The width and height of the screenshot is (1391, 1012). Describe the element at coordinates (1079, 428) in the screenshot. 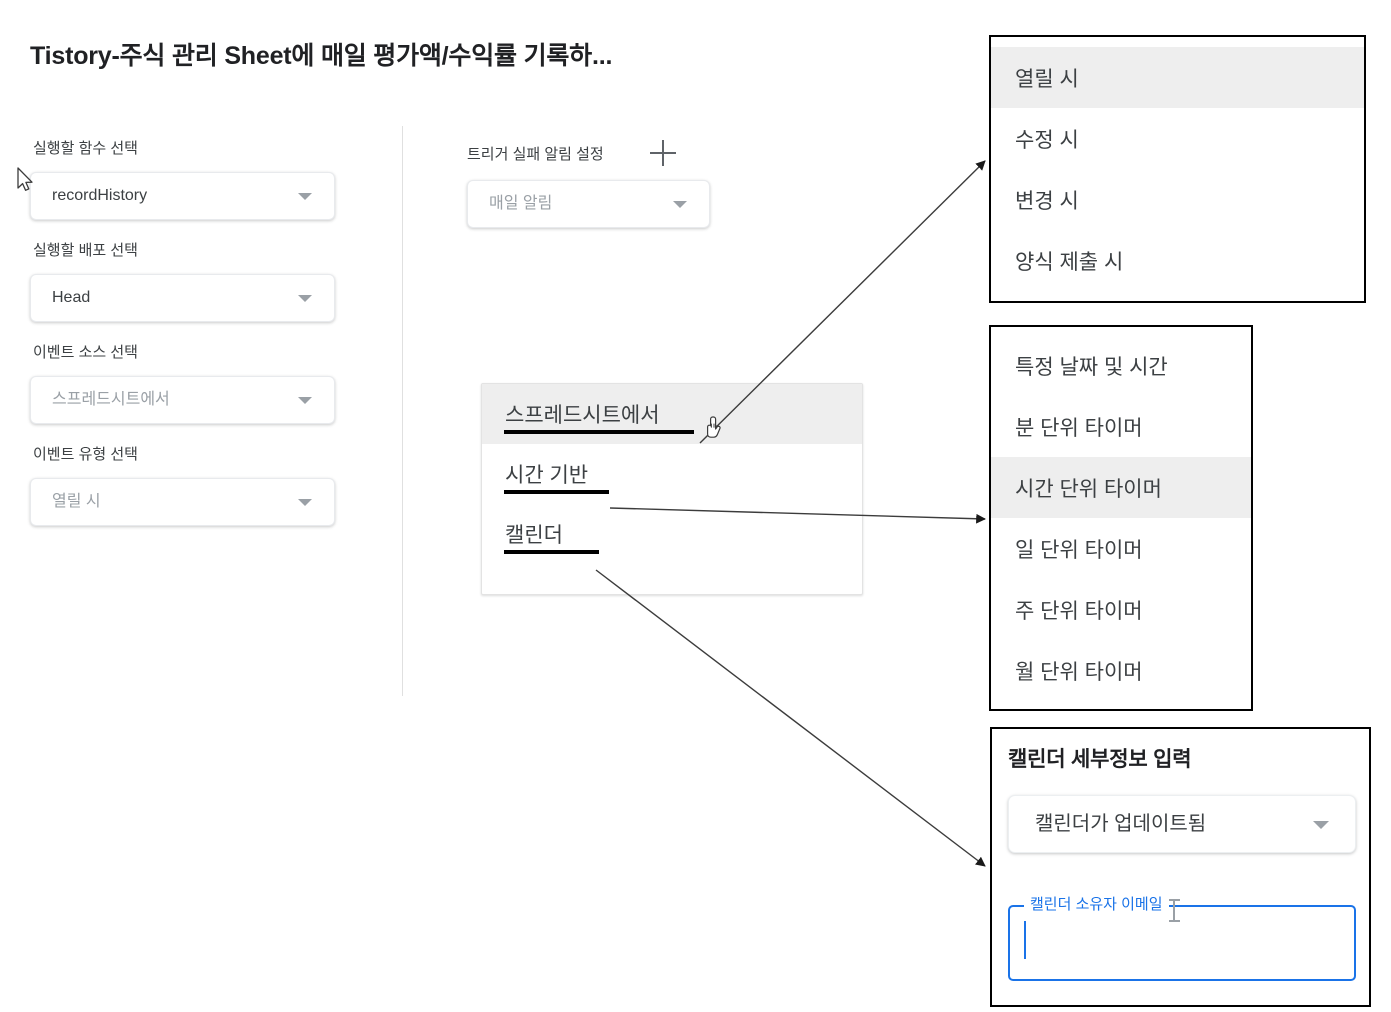

I see `option-minute-timer-label: 분 단위 타이머` at that location.